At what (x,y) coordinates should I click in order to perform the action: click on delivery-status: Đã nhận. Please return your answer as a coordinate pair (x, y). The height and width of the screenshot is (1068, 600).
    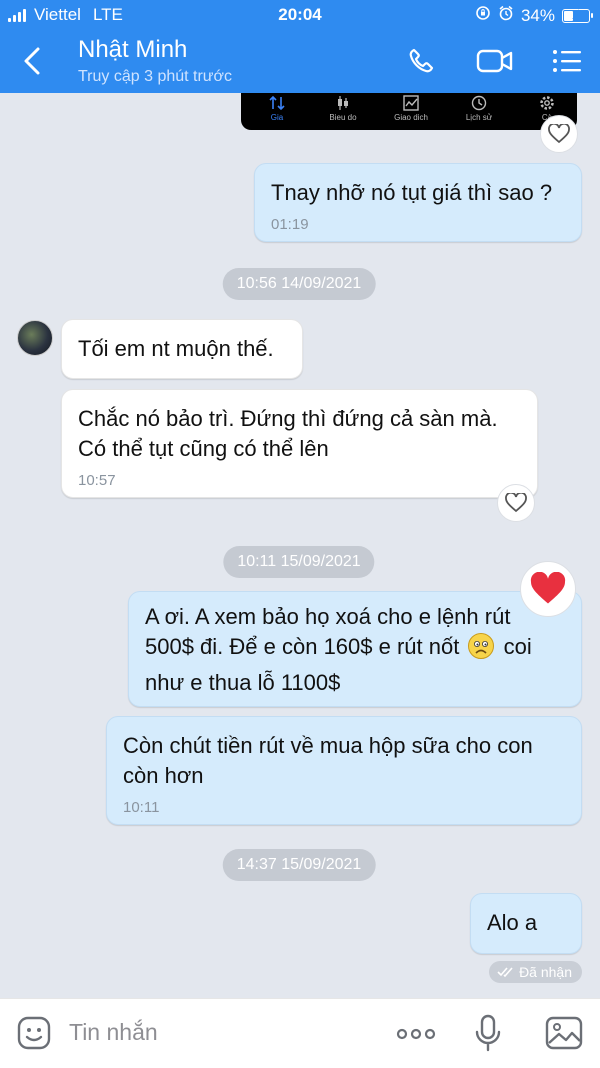
    Looking at the image, I should click on (535, 972).